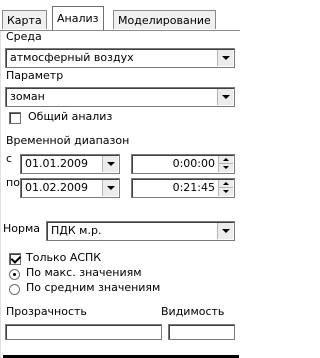 The image size is (320, 358). Describe the element at coordinates (24, 36) in the screenshot. I see `sreda-label: Среда` at that location.